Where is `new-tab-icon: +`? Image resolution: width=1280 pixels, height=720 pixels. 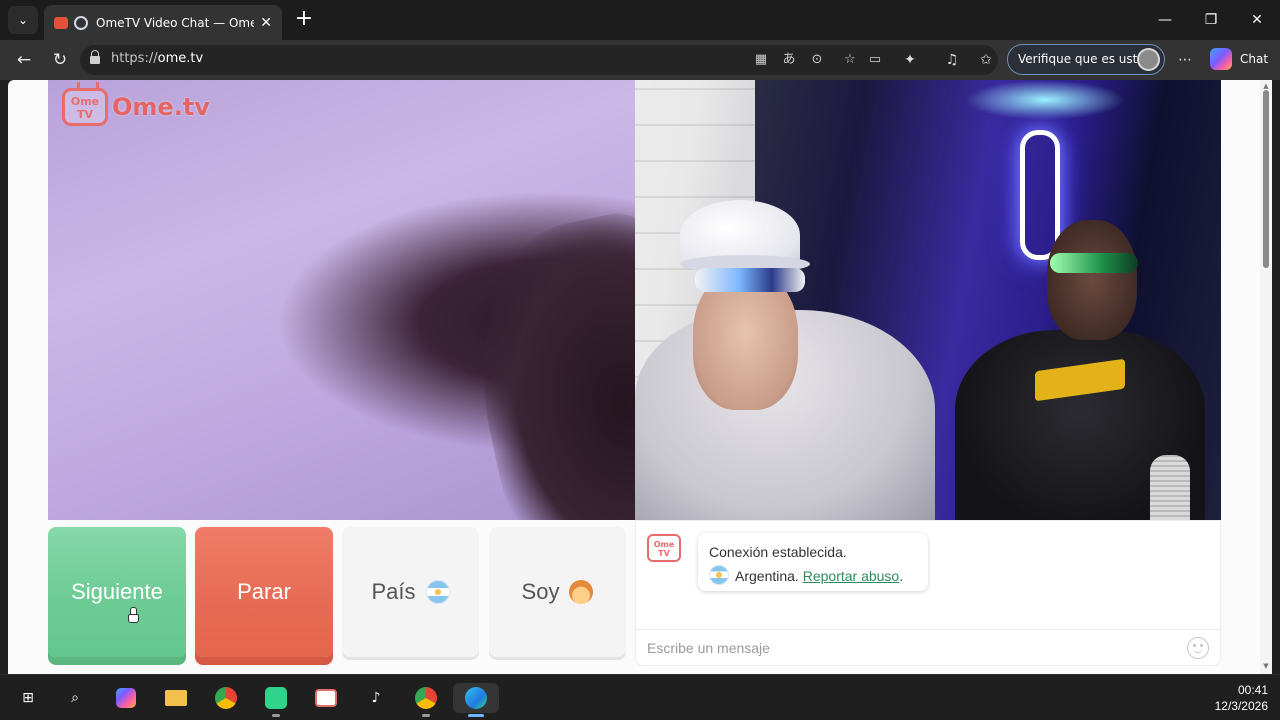
new-tab-icon: + is located at coordinates (304, 20).